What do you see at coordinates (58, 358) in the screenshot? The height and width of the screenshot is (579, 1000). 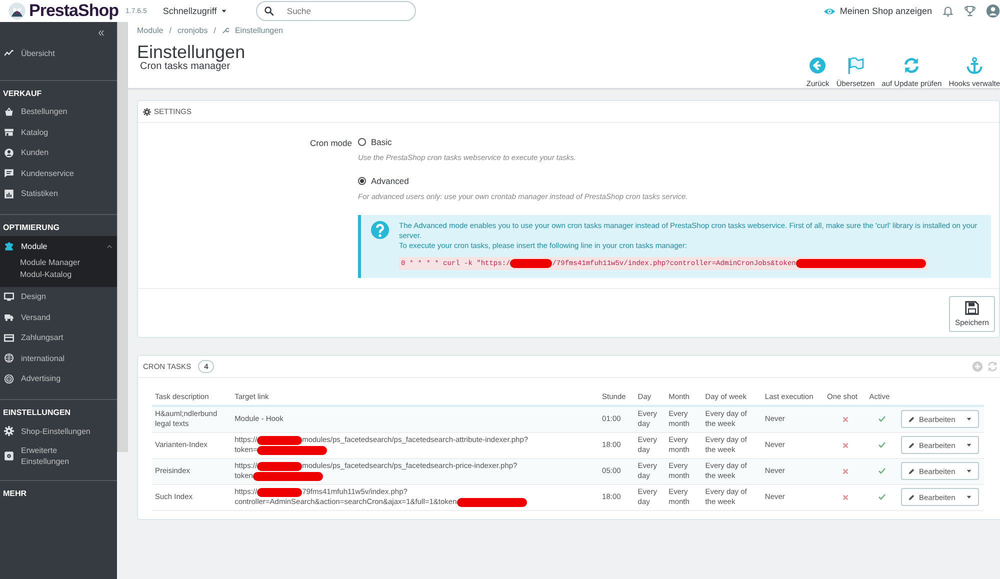 I see `sidebar-item: international` at bounding box center [58, 358].